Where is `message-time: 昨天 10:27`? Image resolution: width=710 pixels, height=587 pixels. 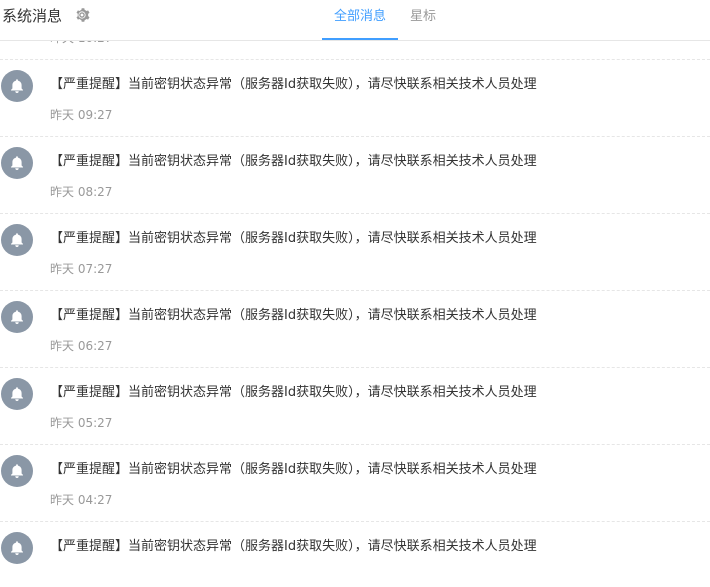 message-time: 昨天 10:27 is located at coordinates (81, 43).